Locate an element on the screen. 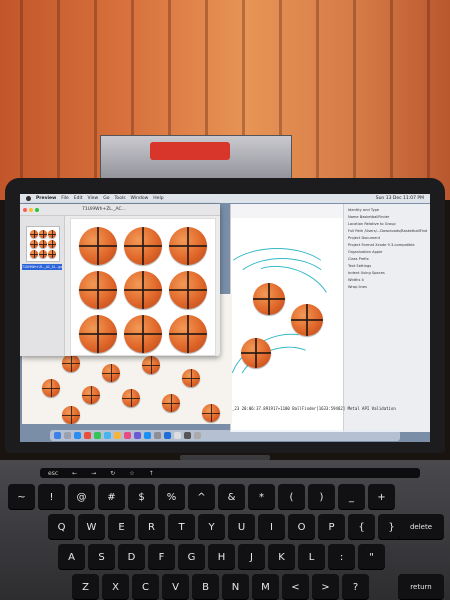 This screenshot has width=450, height=600. key-7: & is located at coordinates (231, 497).